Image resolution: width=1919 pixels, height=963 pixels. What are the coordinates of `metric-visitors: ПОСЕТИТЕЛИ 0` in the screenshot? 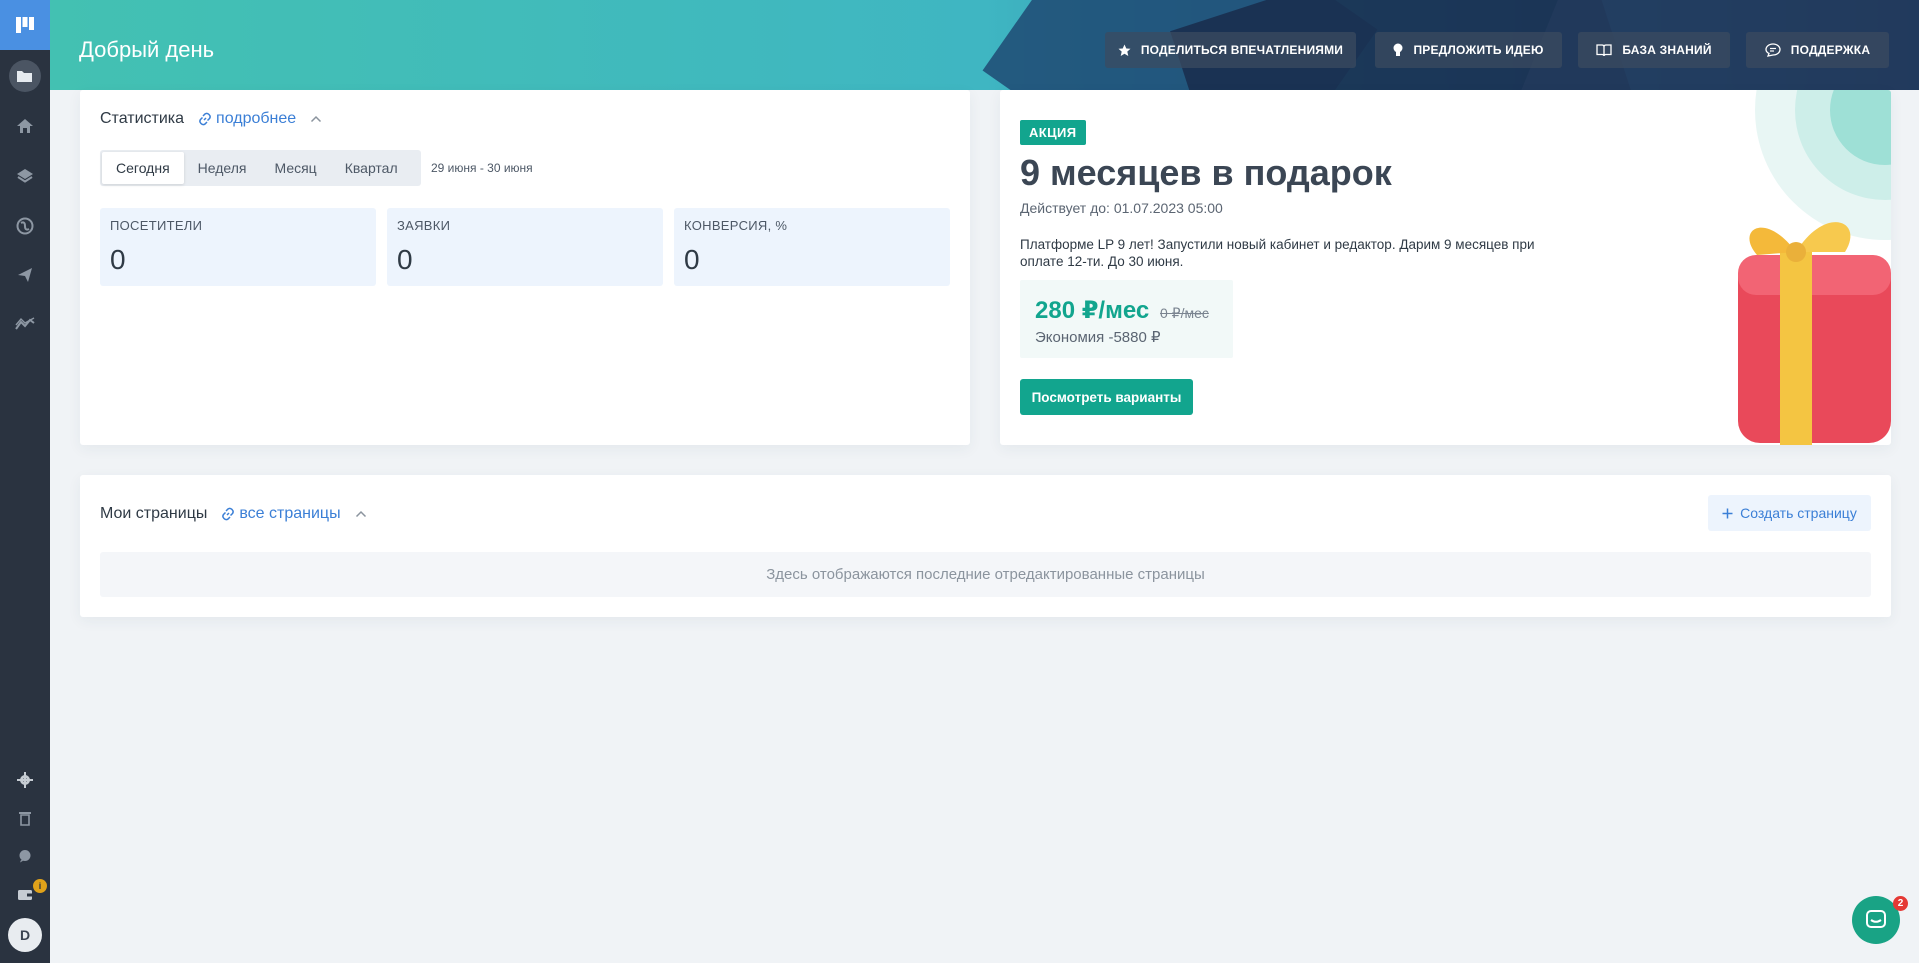 It's located at (238, 247).